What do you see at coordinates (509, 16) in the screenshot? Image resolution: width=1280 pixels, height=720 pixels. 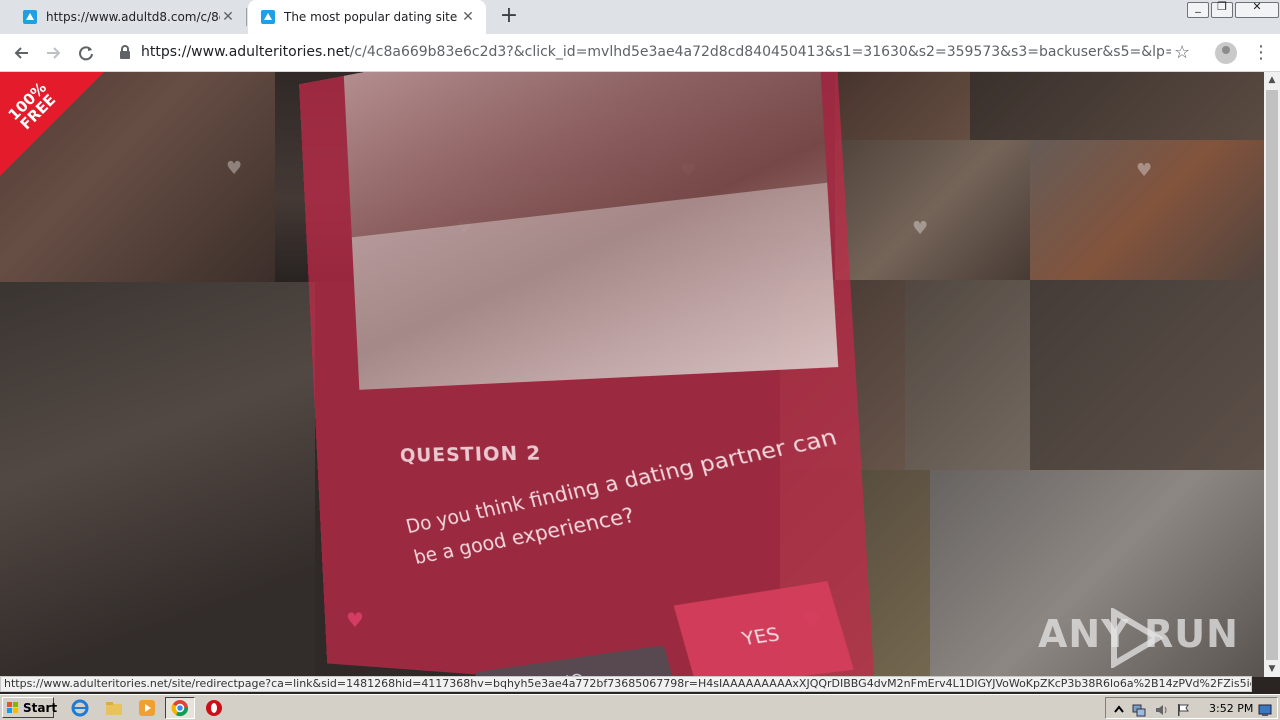 I see `new-tab-button: +` at bounding box center [509, 16].